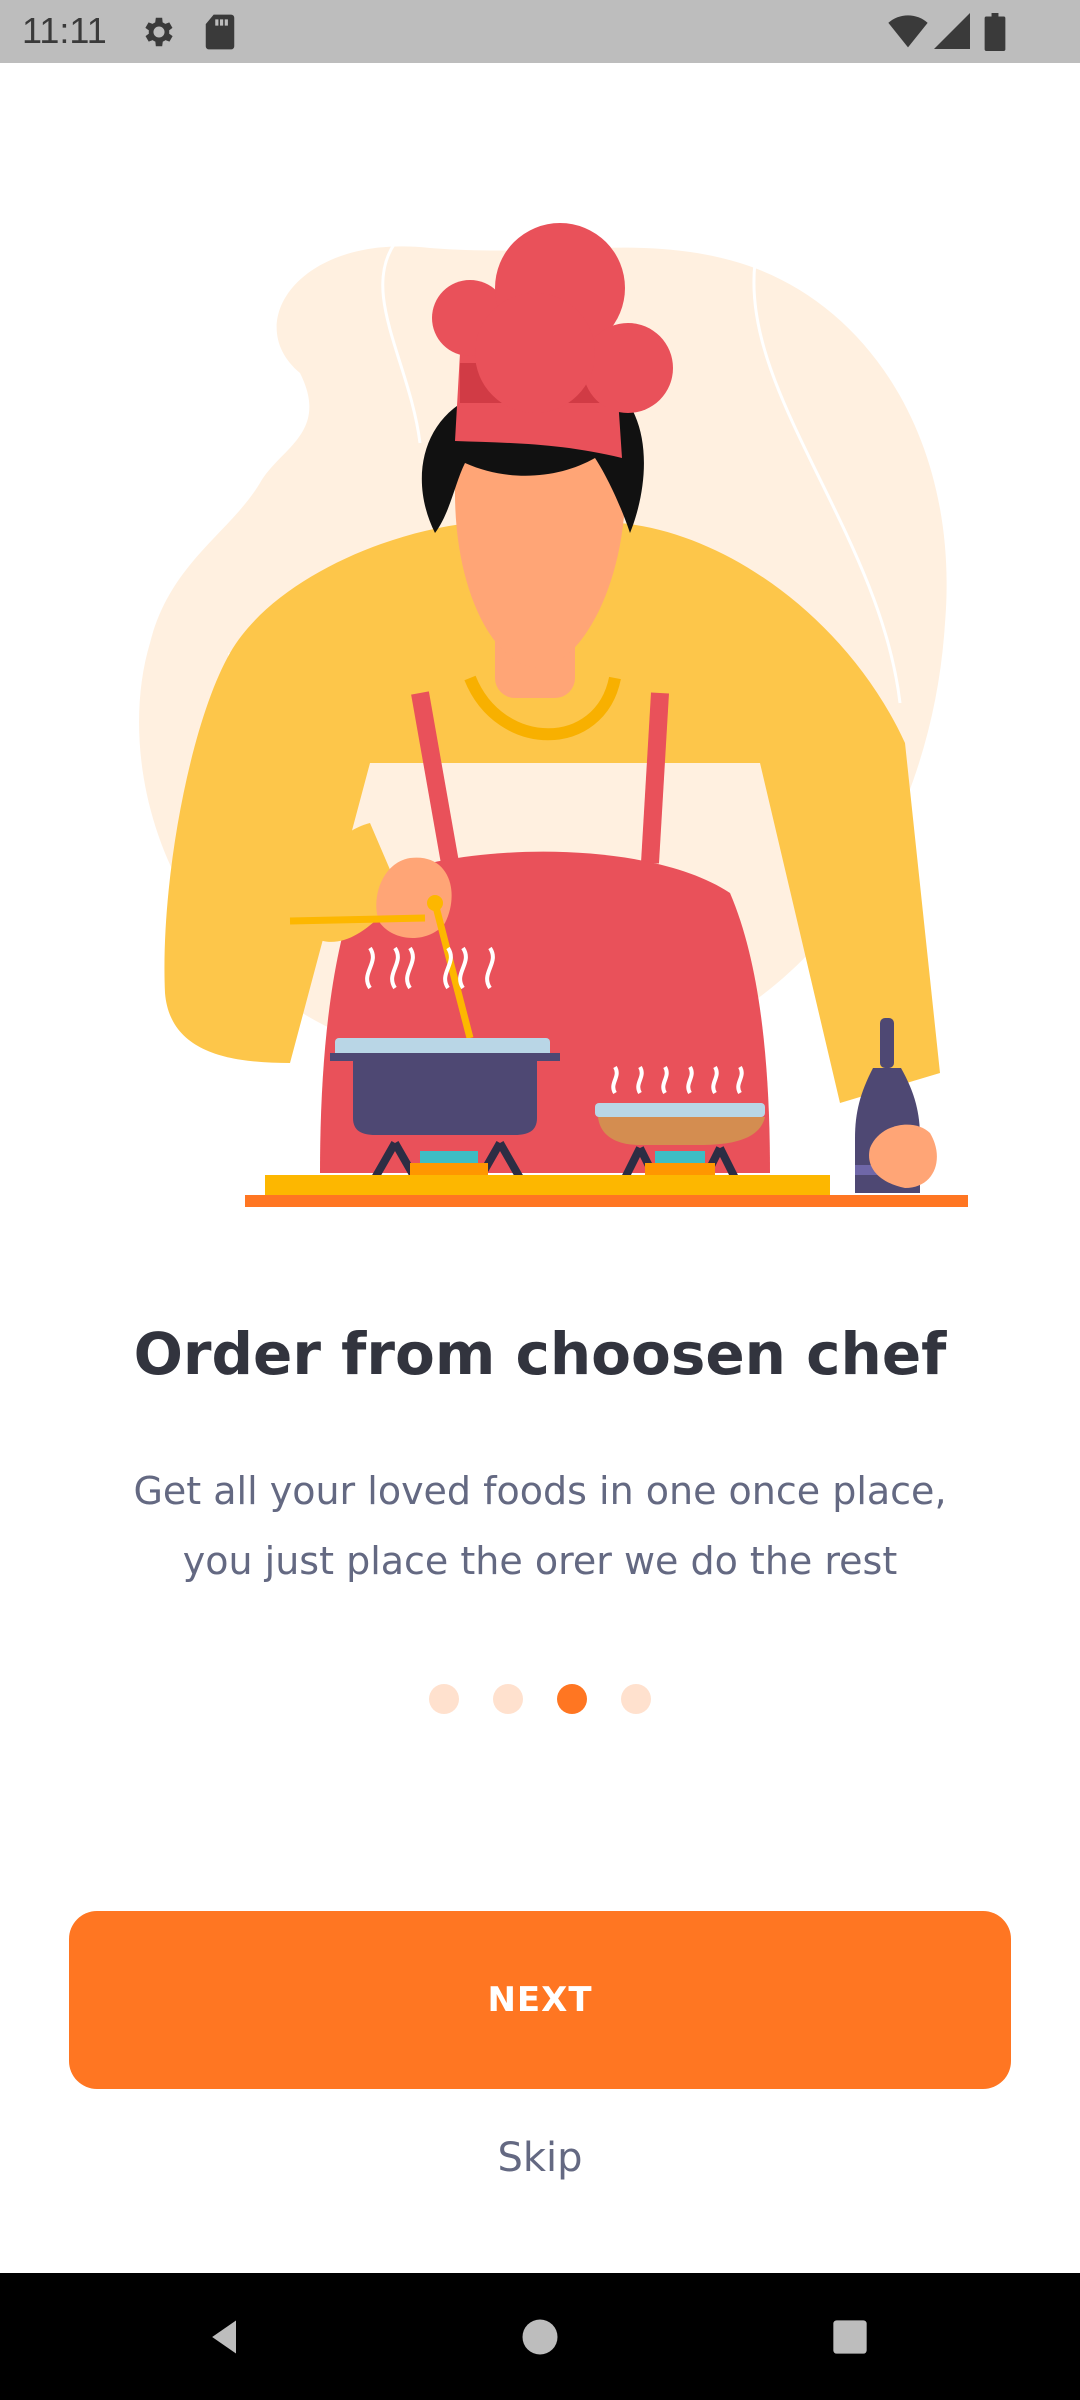 Image resolution: width=1080 pixels, height=2400 pixels. I want to click on status-bar: 11:11, so click(540, 31).